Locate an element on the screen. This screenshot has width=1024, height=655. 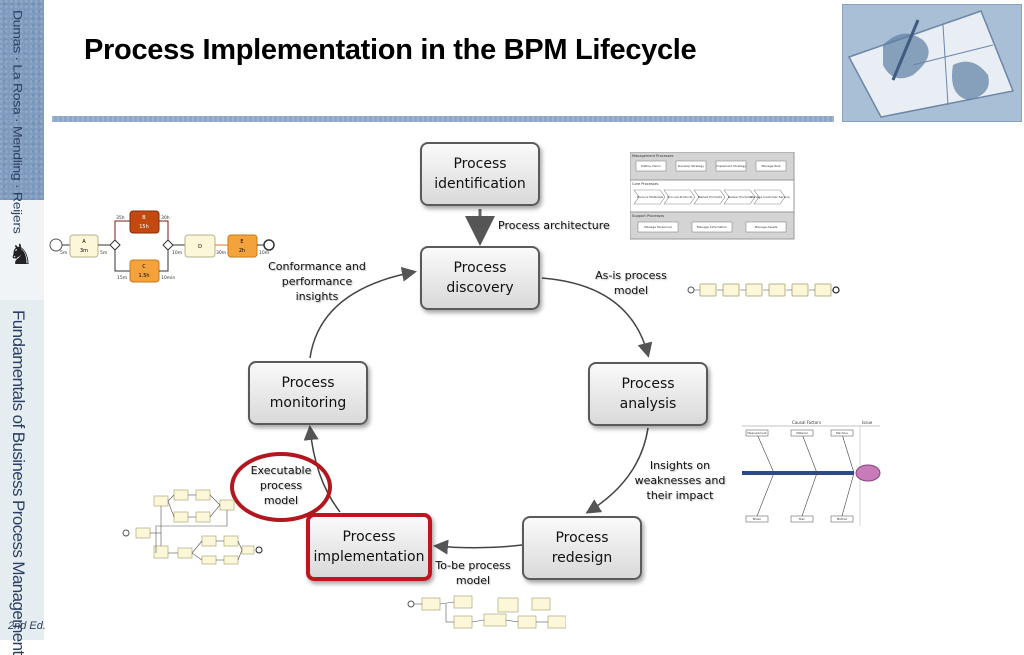
label-tobe-model: To-be process model is located at coordinates (473, 573).